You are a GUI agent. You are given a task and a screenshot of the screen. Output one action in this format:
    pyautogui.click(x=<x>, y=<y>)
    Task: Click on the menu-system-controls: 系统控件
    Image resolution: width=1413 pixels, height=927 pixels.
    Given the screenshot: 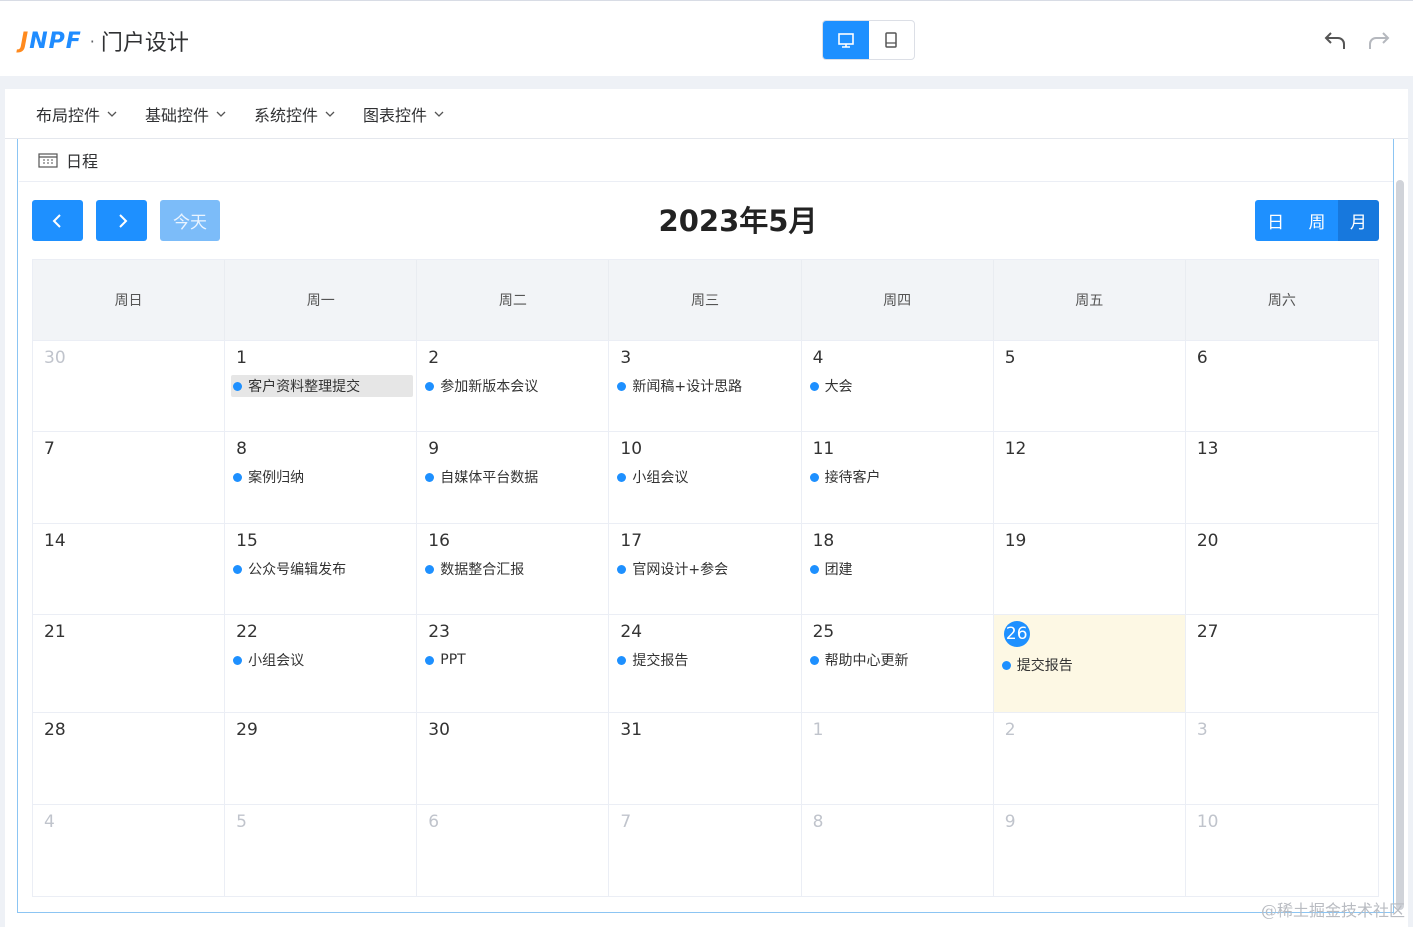 What is the action you would take?
    pyautogui.click(x=295, y=114)
    